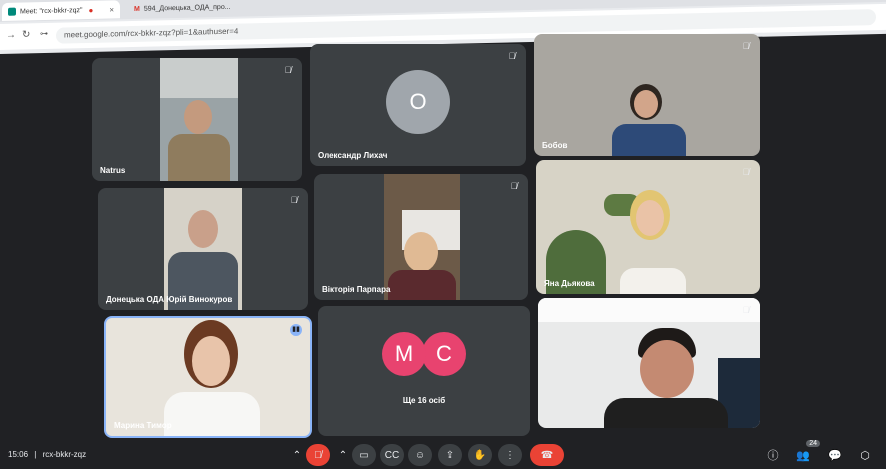 The height and width of the screenshot is (469, 886). Describe the element at coordinates (353, 155) in the screenshot. I see `participant-name: Олександр Лихач` at that location.